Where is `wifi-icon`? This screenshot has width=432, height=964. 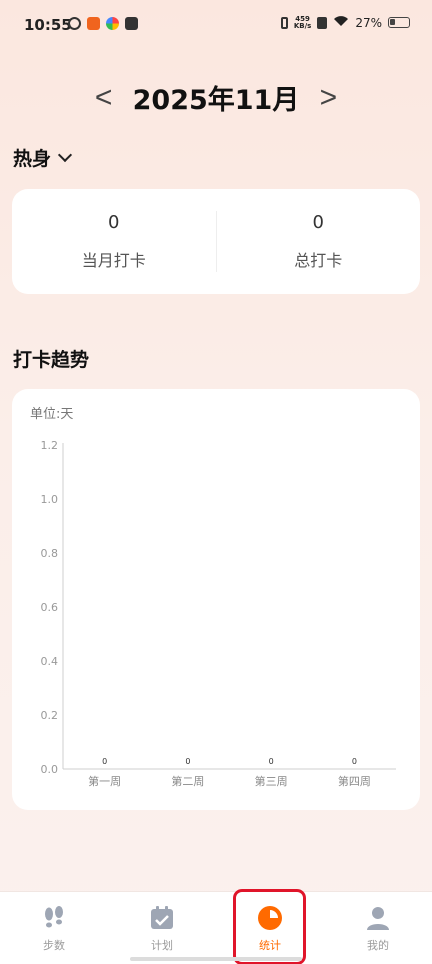 wifi-icon is located at coordinates (341, 22).